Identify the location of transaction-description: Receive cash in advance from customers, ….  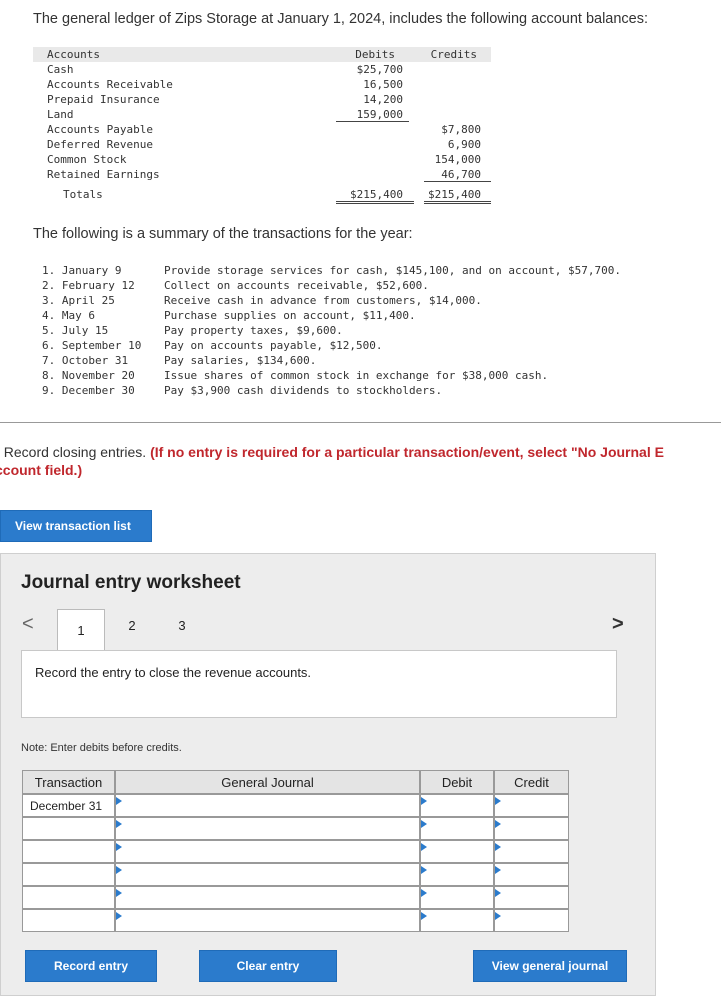
(323, 300).